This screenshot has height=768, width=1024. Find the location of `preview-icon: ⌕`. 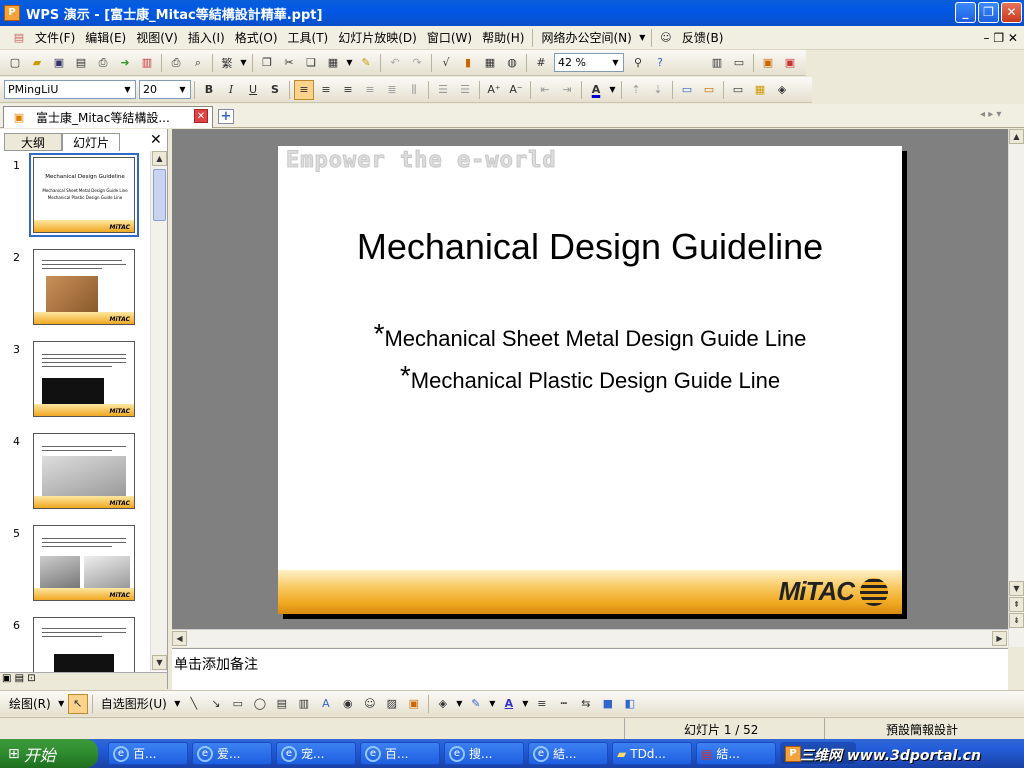

preview-icon: ⌕ is located at coordinates (198, 63).